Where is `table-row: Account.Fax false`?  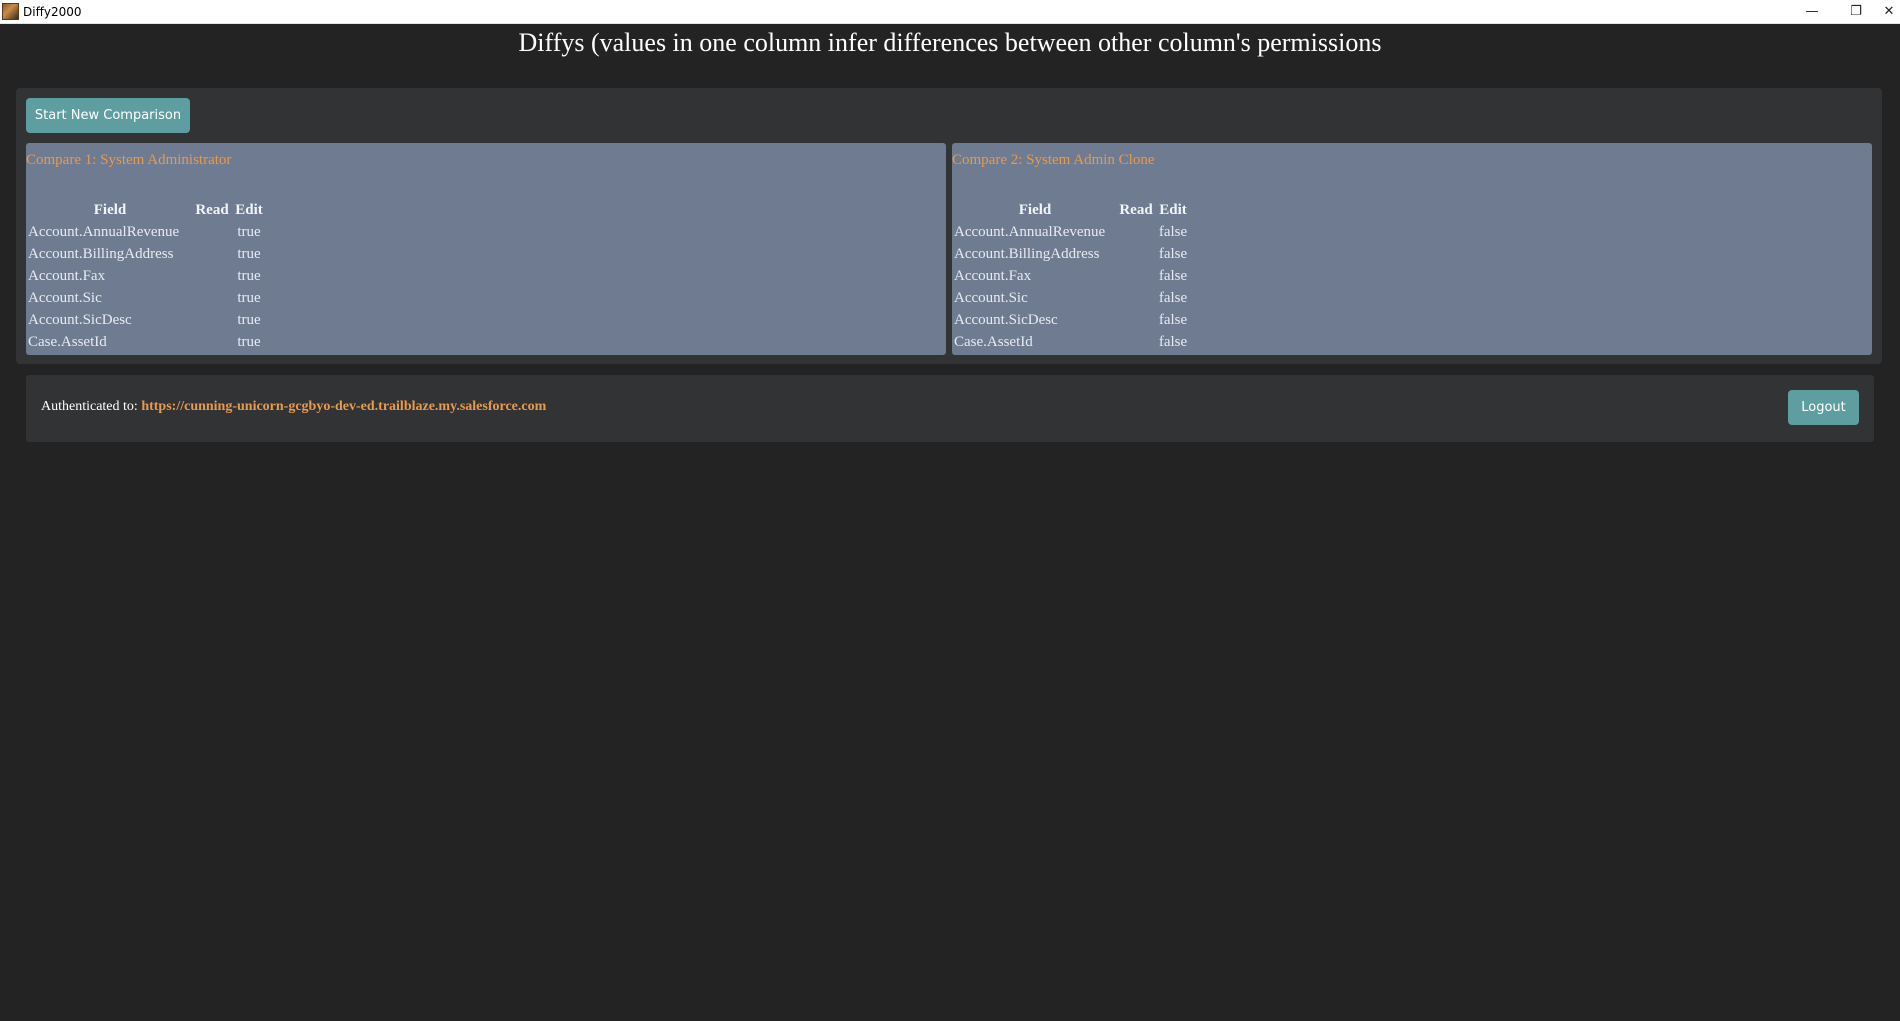
table-row: Account.Fax false is located at coordinates (1072, 276).